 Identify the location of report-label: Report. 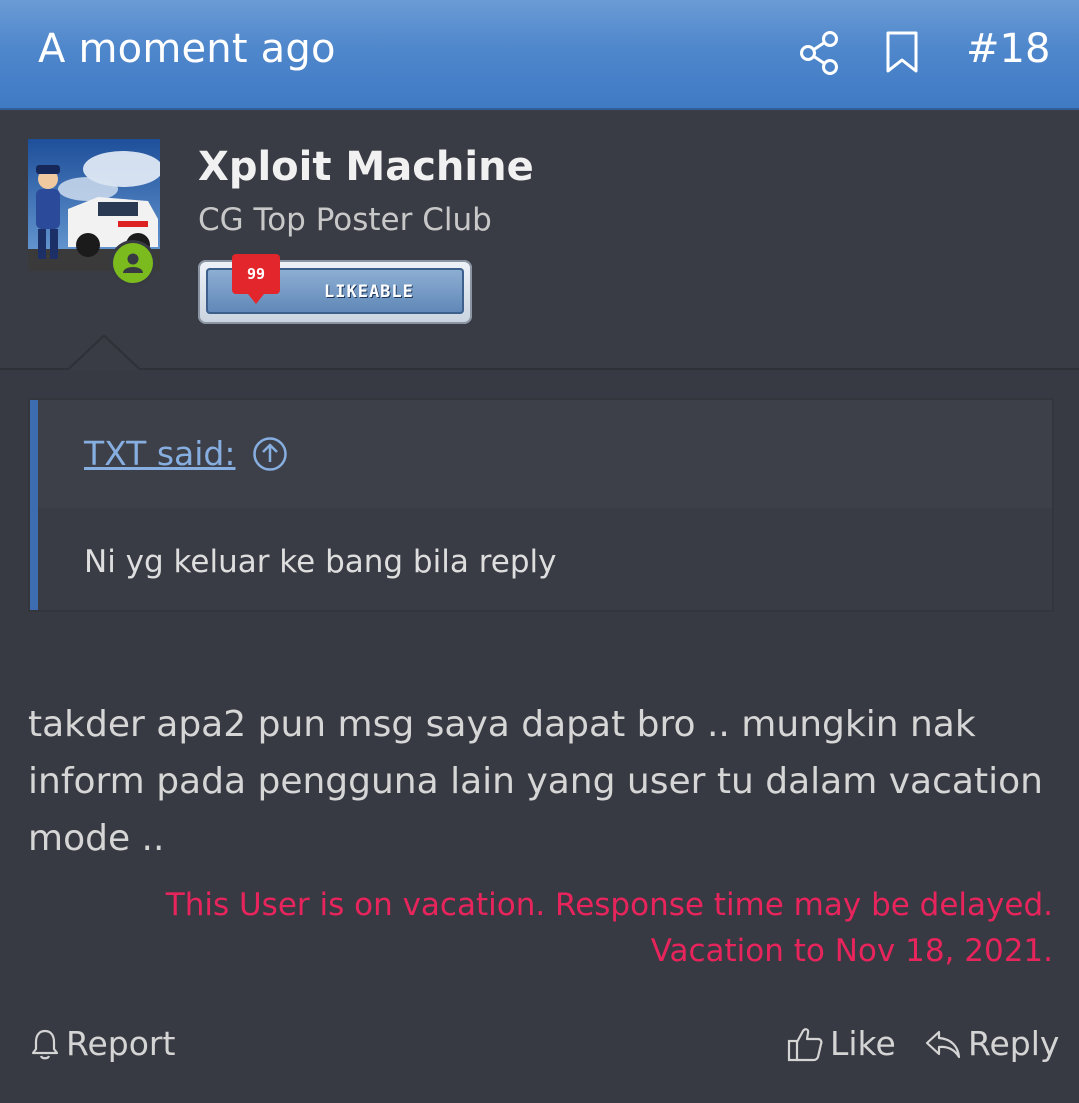
(121, 1043).